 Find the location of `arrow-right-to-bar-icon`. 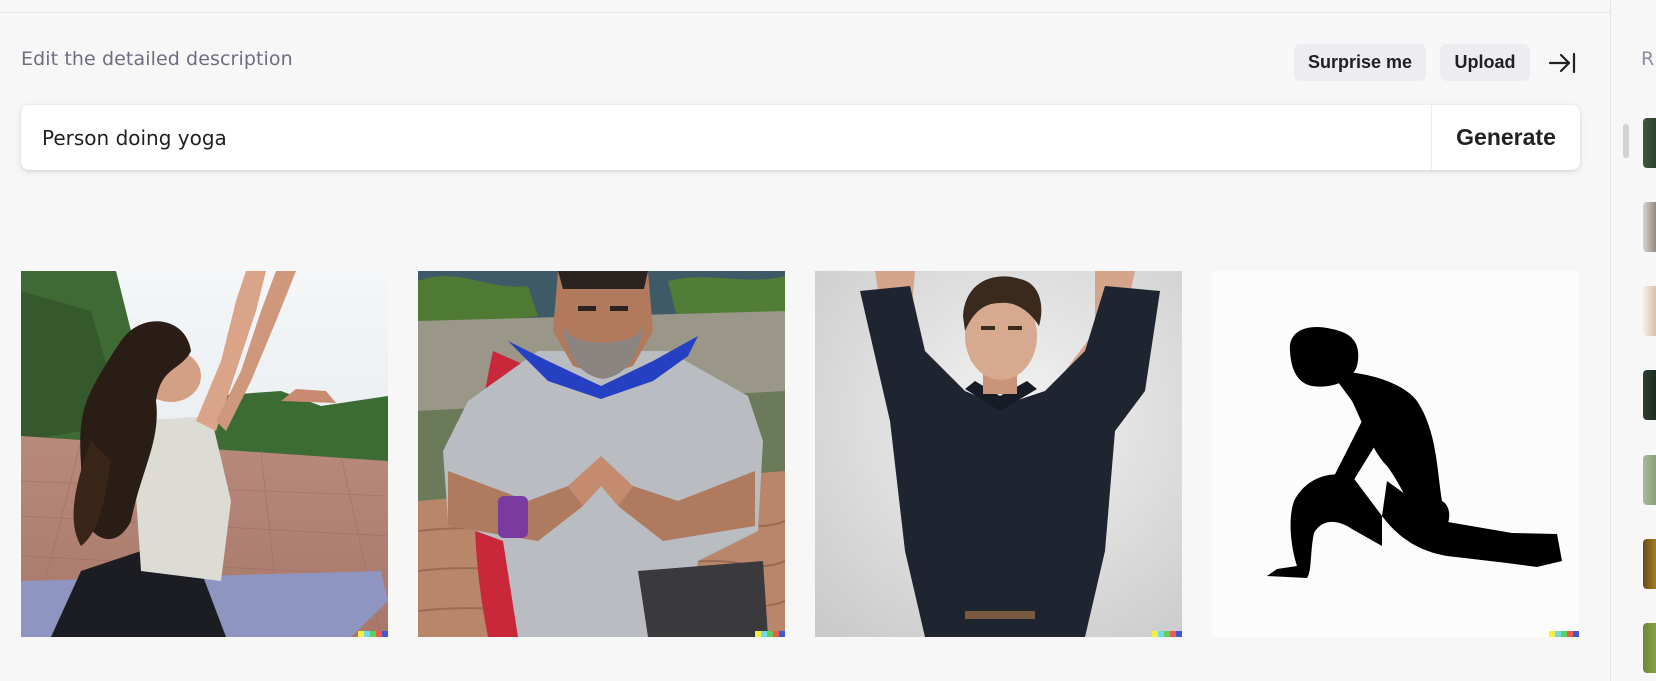

arrow-right-to-bar-icon is located at coordinates (1562, 63).